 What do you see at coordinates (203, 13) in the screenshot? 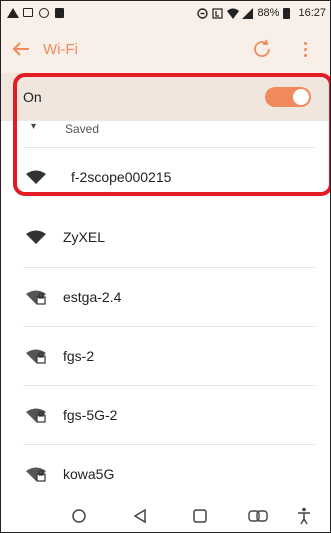
I see `nfc-icon` at bounding box center [203, 13].